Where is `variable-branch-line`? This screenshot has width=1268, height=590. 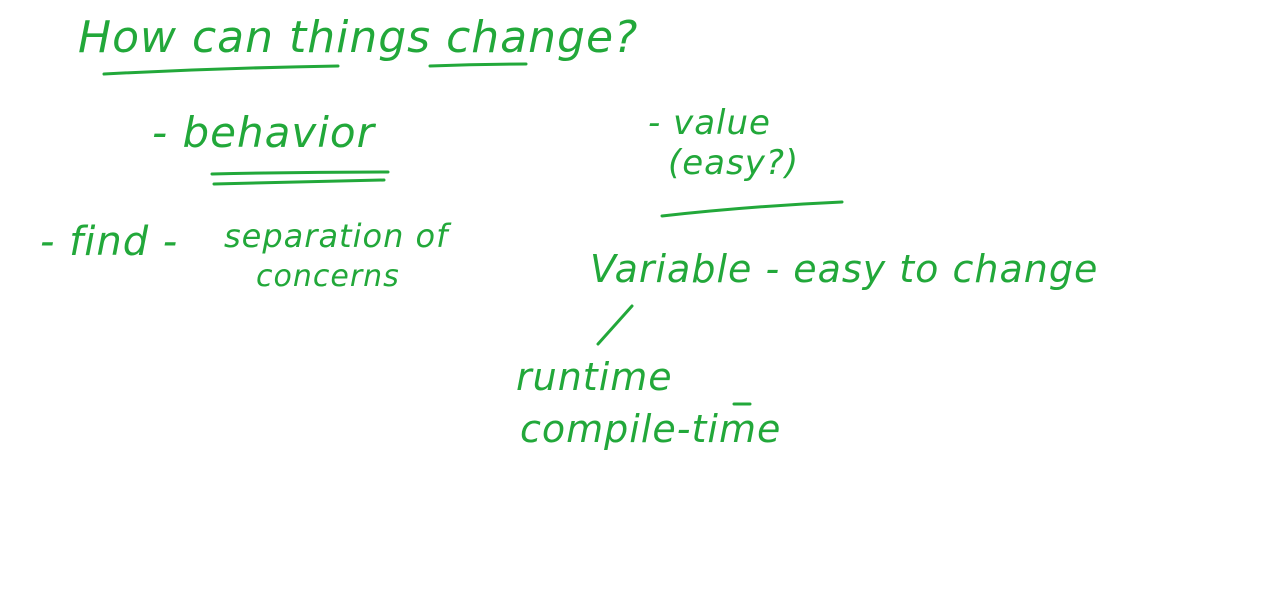
variable-branch-line is located at coordinates (615, 325).